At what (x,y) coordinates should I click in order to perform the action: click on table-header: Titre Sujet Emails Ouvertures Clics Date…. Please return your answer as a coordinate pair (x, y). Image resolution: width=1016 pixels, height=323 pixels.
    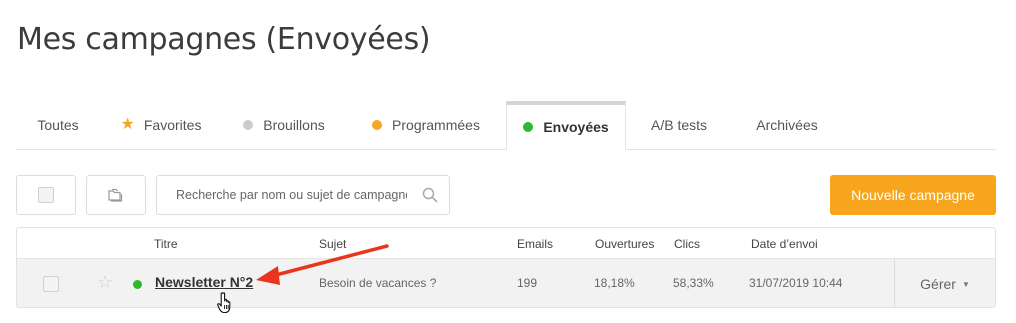
    Looking at the image, I should click on (506, 243).